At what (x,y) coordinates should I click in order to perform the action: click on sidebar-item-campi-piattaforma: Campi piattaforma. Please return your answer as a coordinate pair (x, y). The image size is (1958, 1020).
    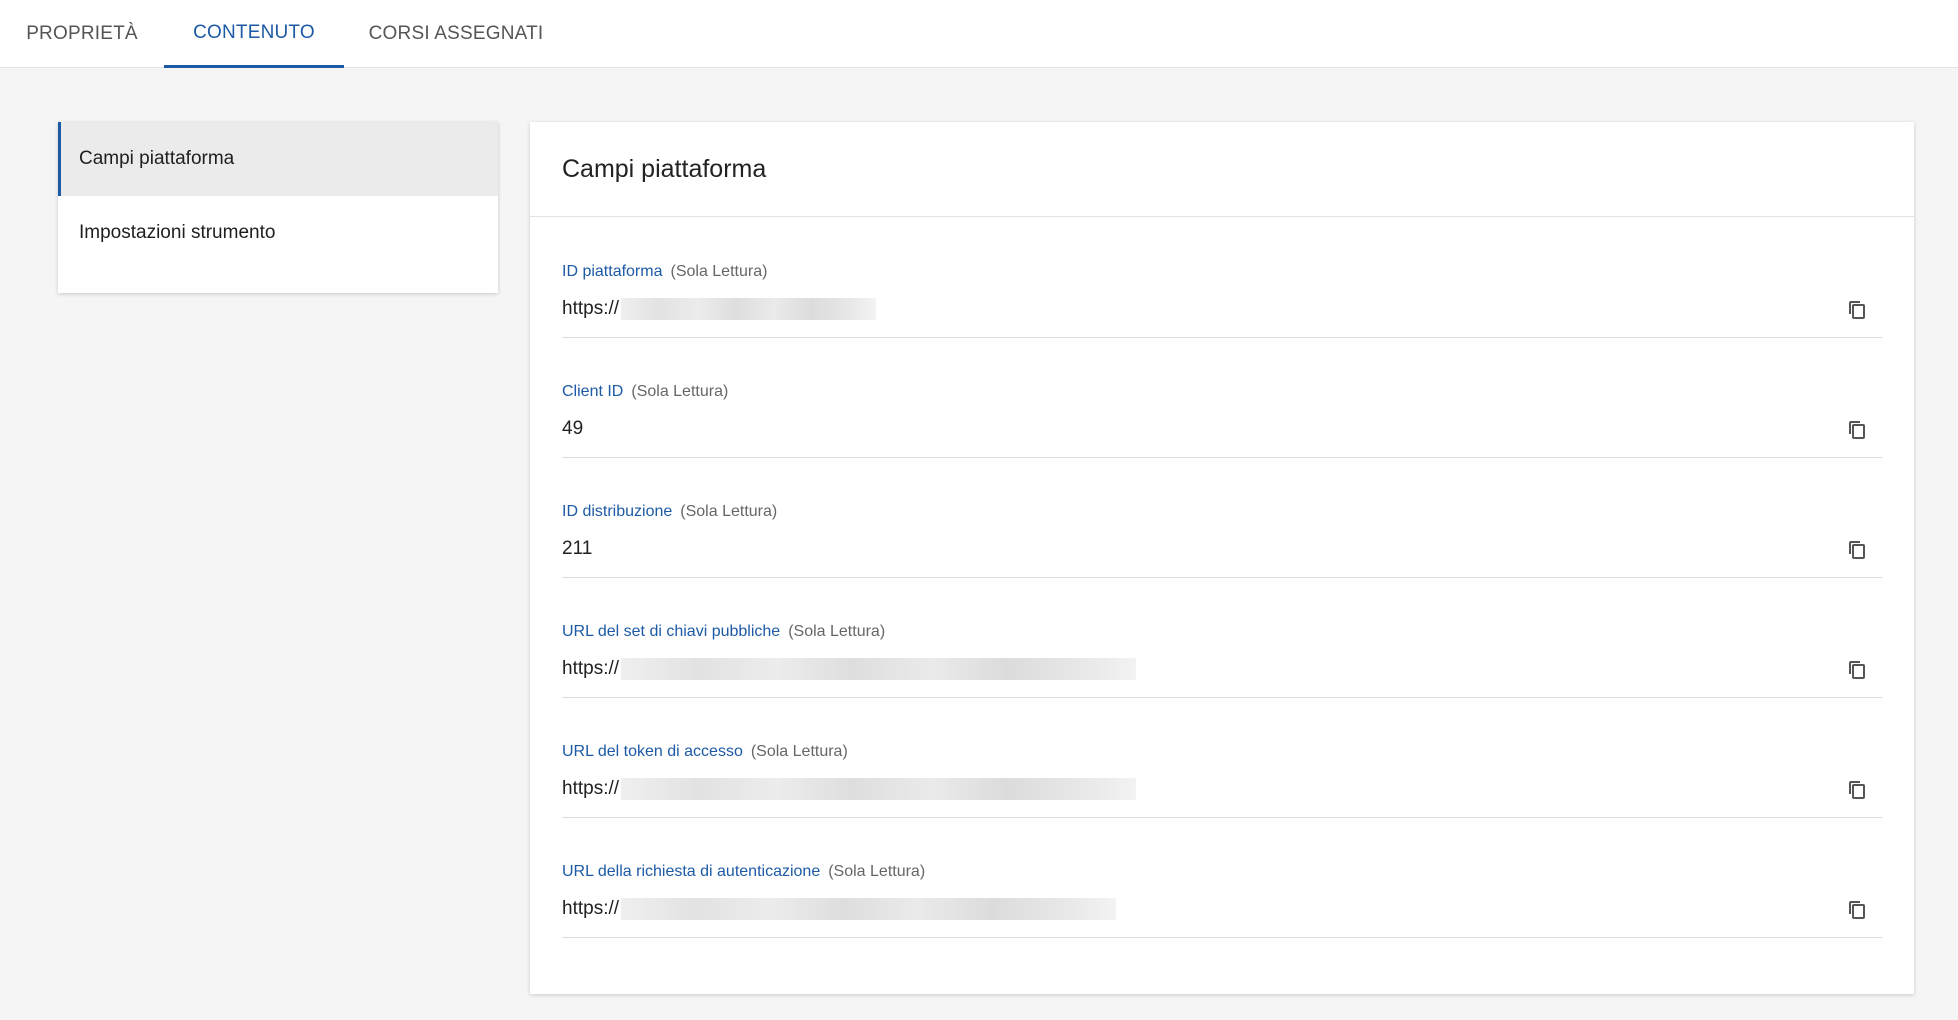
    Looking at the image, I should click on (278, 159).